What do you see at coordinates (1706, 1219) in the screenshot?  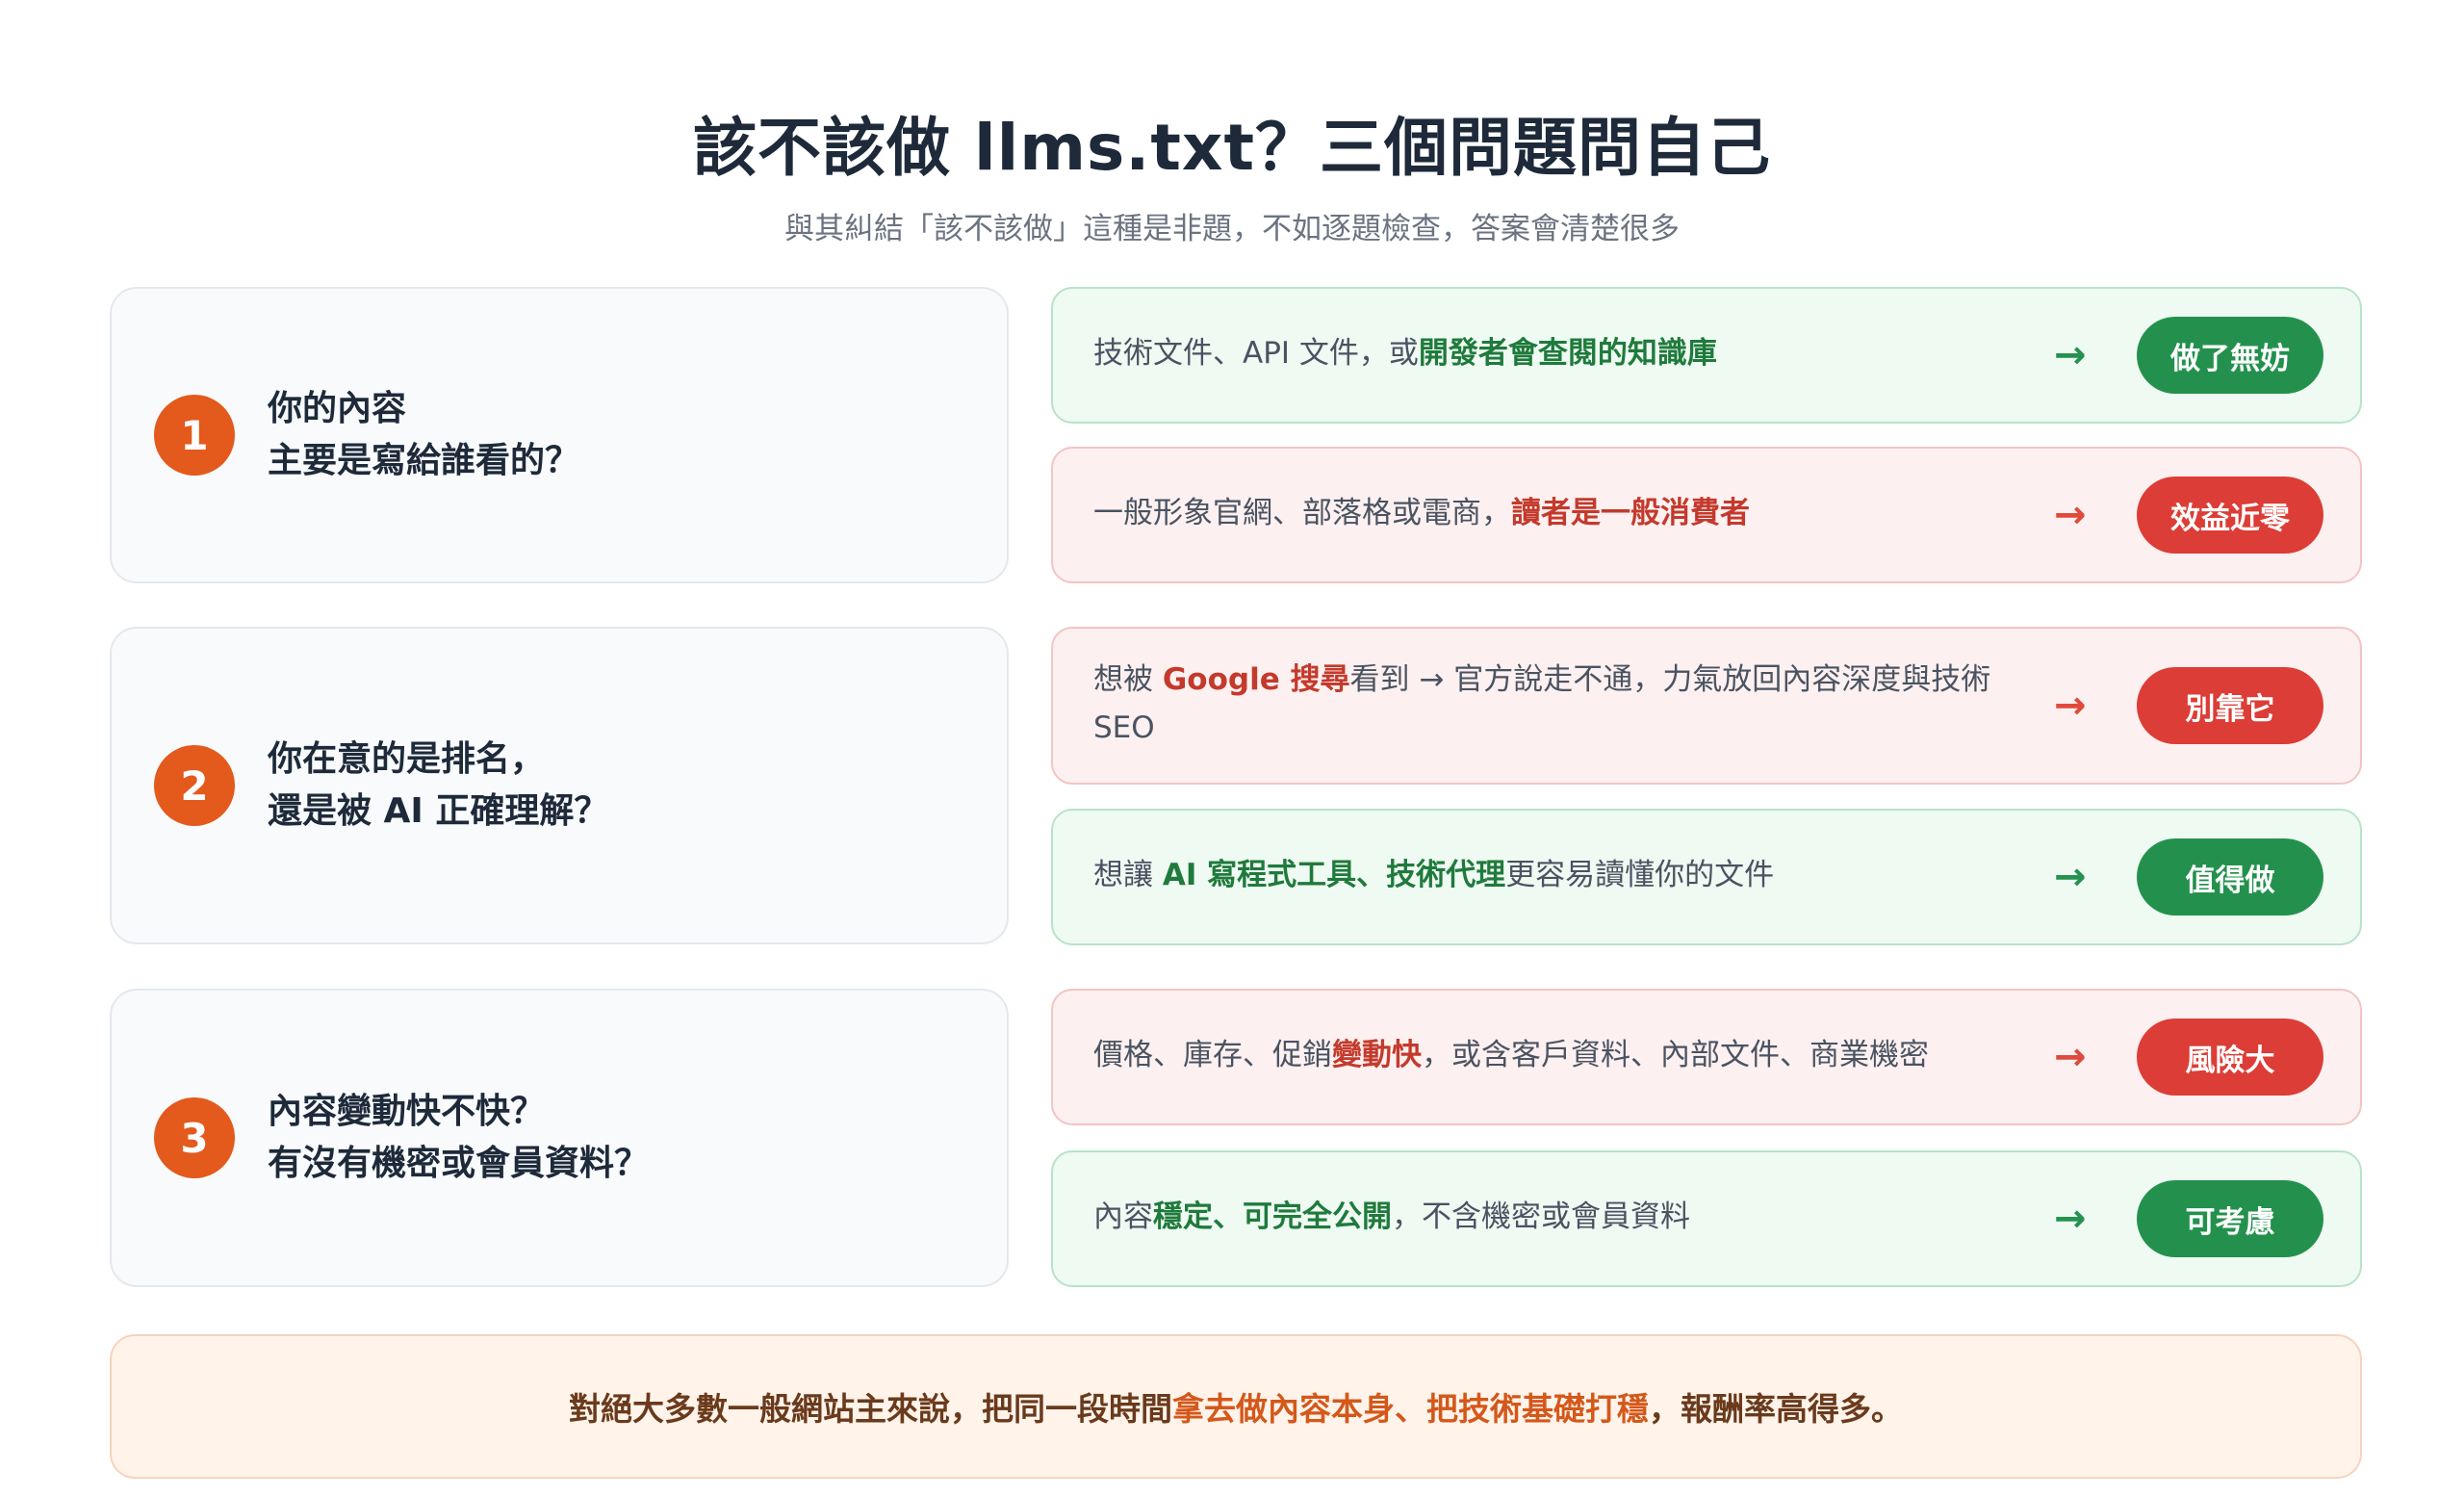 I see `answer-card-3b: 內容穩定、可完全公開，不含機密或會員資料 → 可考慮` at bounding box center [1706, 1219].